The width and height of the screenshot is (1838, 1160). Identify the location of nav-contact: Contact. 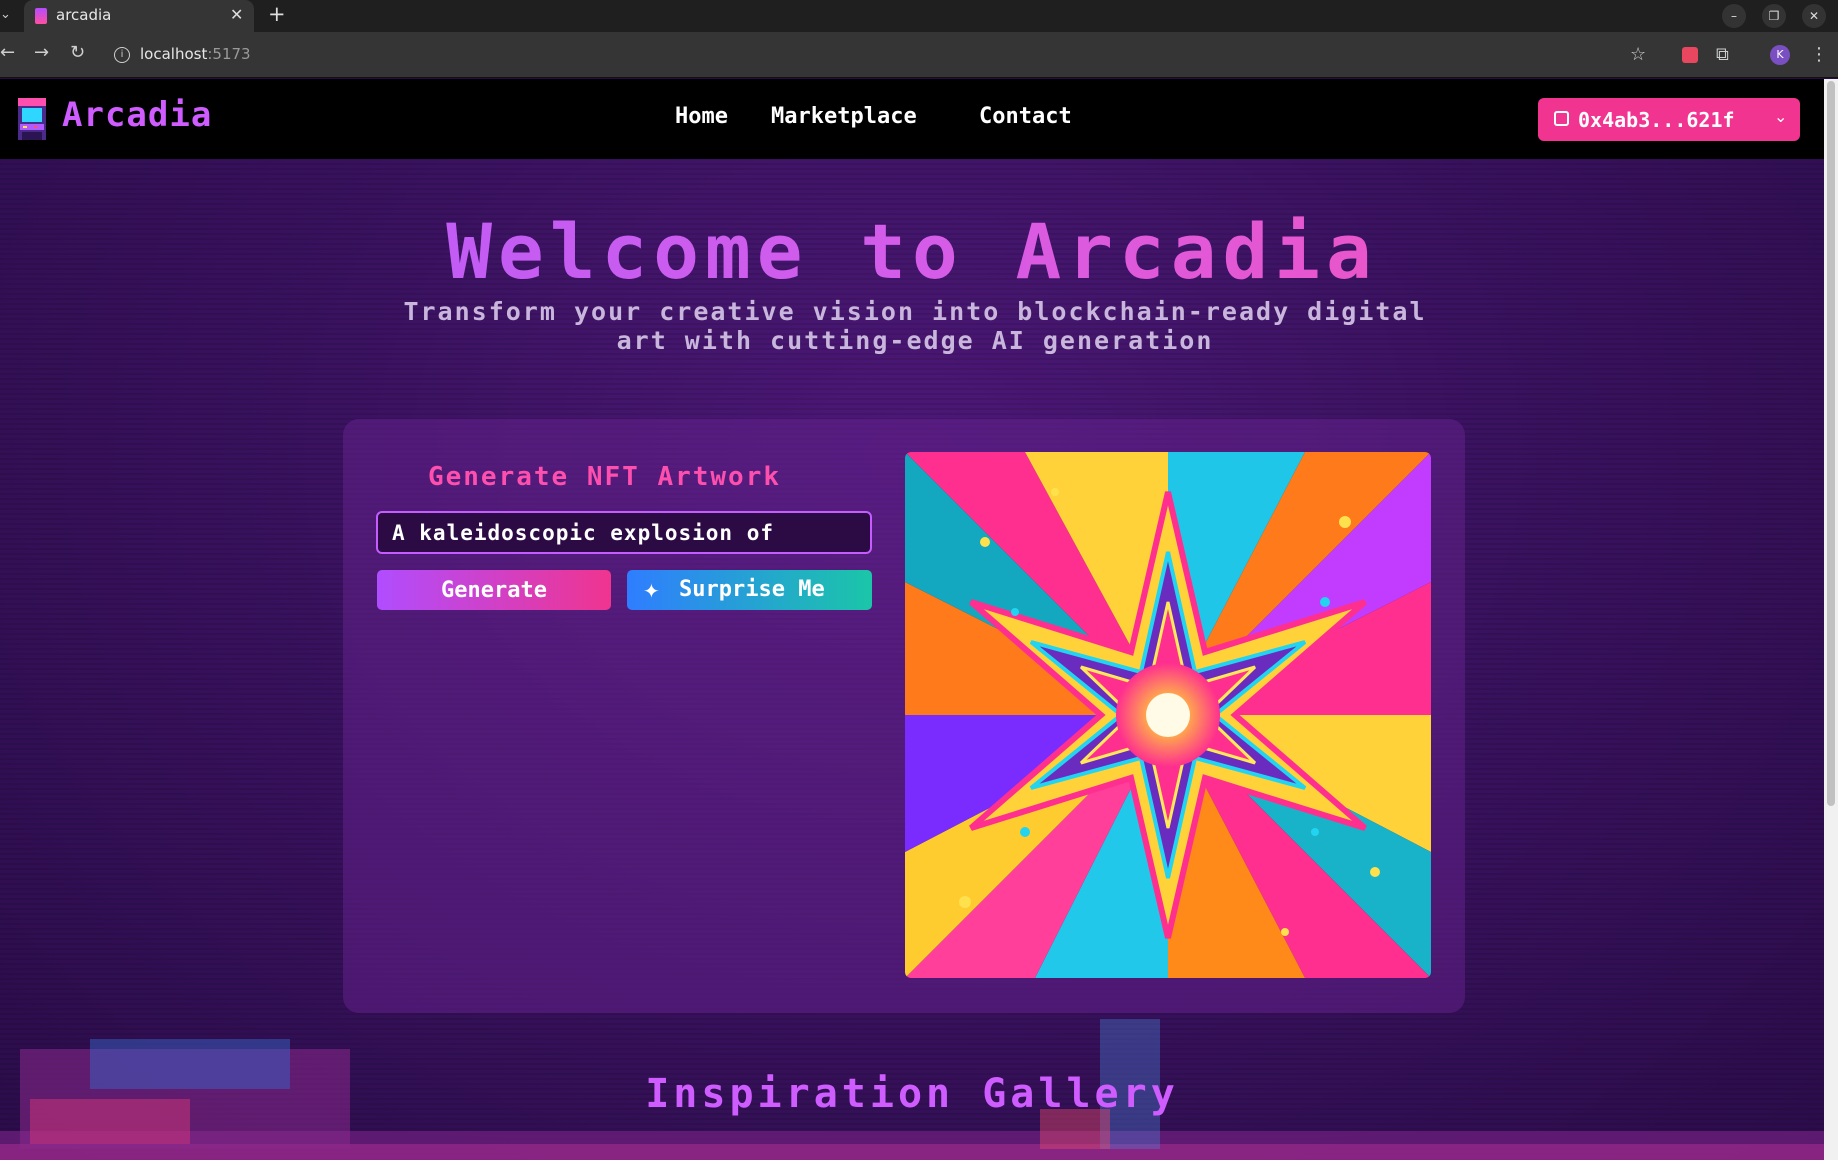
(1025, 116).